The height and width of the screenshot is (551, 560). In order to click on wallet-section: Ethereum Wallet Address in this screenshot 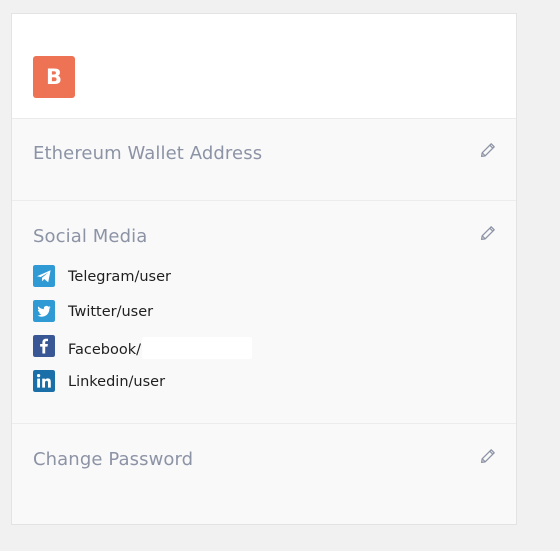, I will do `click(264, 160)`.